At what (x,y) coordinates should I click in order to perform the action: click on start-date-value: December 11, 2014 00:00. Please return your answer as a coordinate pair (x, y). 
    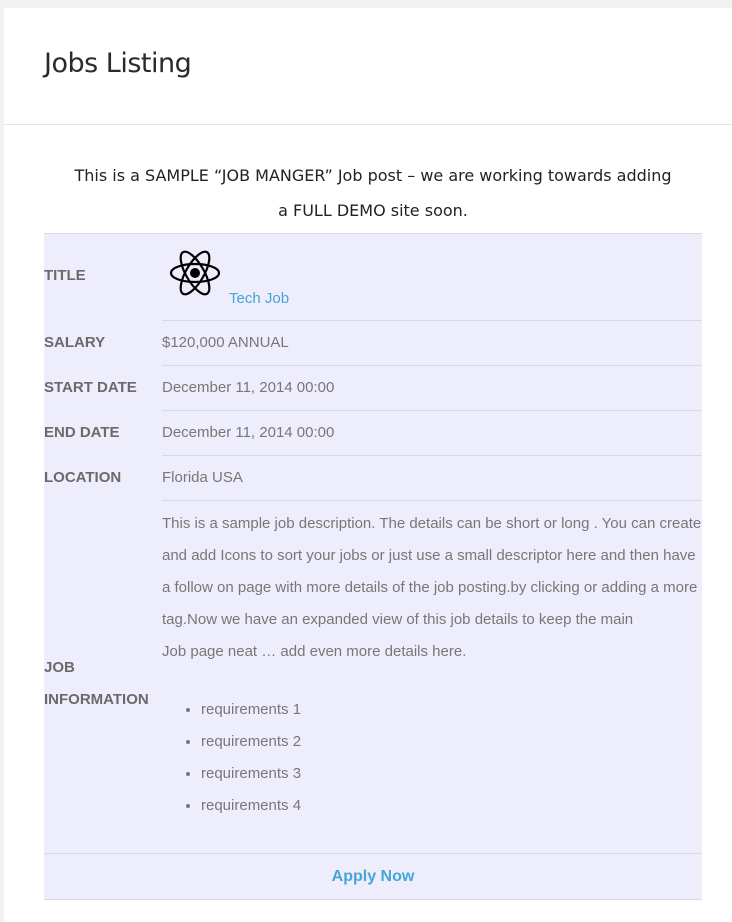
    Looking at the image, I should click on (248, 387).